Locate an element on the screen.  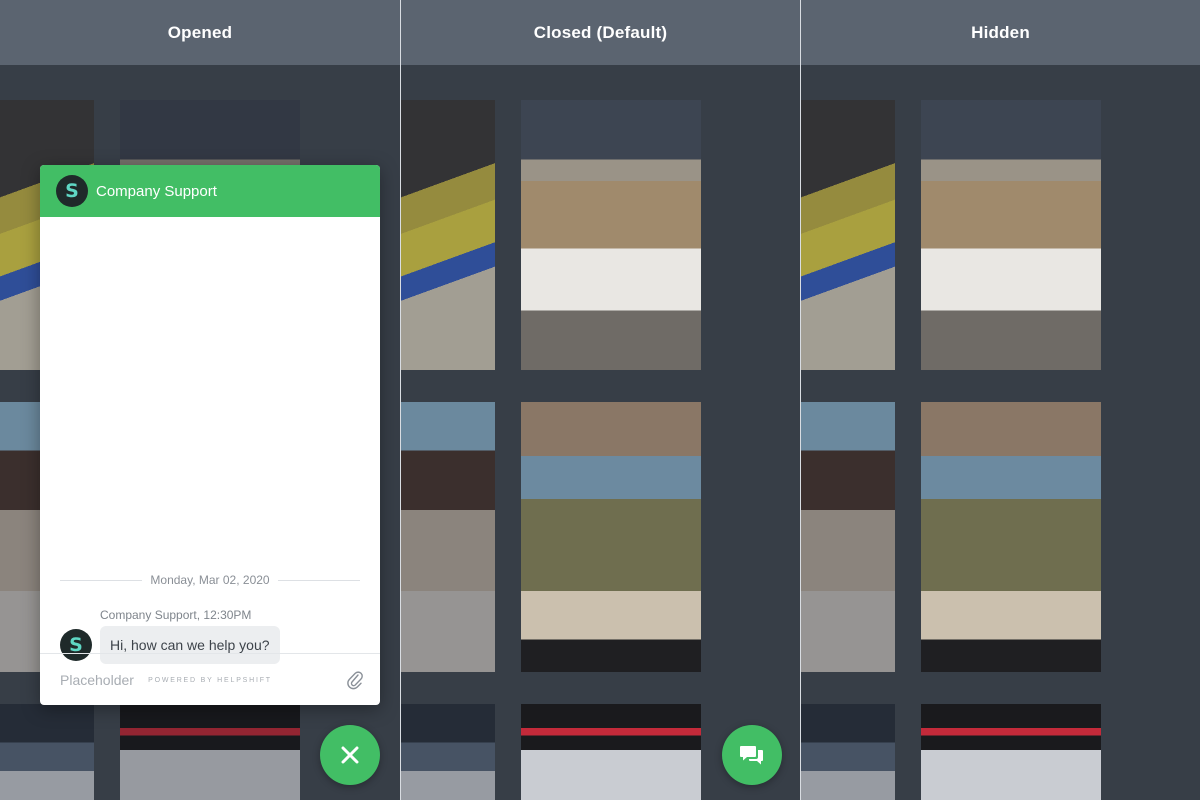
open-chat-button is located at coordinates (752, 755).